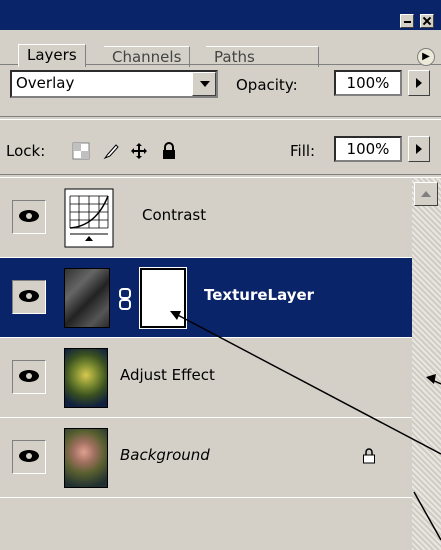  What do you see at coordinates (87, 298) in the screenshot?
I see `texture-thumbnail` at bounding box center [87, 298].